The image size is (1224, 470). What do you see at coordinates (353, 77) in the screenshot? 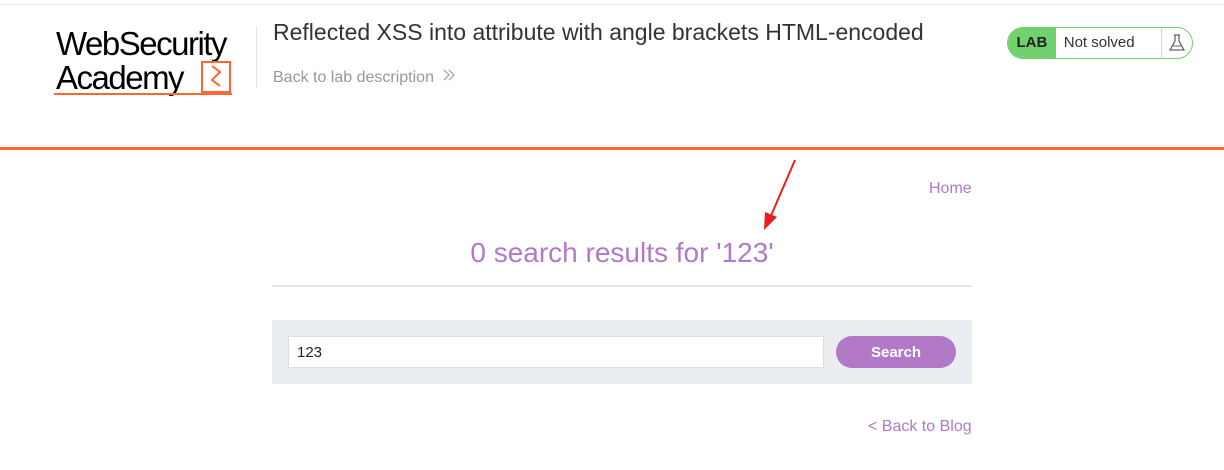
I see `back-to-lab-description-label: Back to lab description` at bounding box center [353, 77].